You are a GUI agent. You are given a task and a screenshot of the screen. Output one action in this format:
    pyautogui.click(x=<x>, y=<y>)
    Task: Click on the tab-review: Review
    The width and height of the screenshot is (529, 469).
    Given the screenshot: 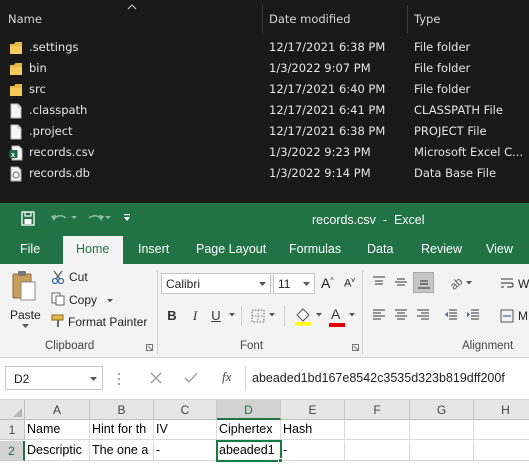 What is the action you would take?
    pyautogui.click(x=441, y=249)
    